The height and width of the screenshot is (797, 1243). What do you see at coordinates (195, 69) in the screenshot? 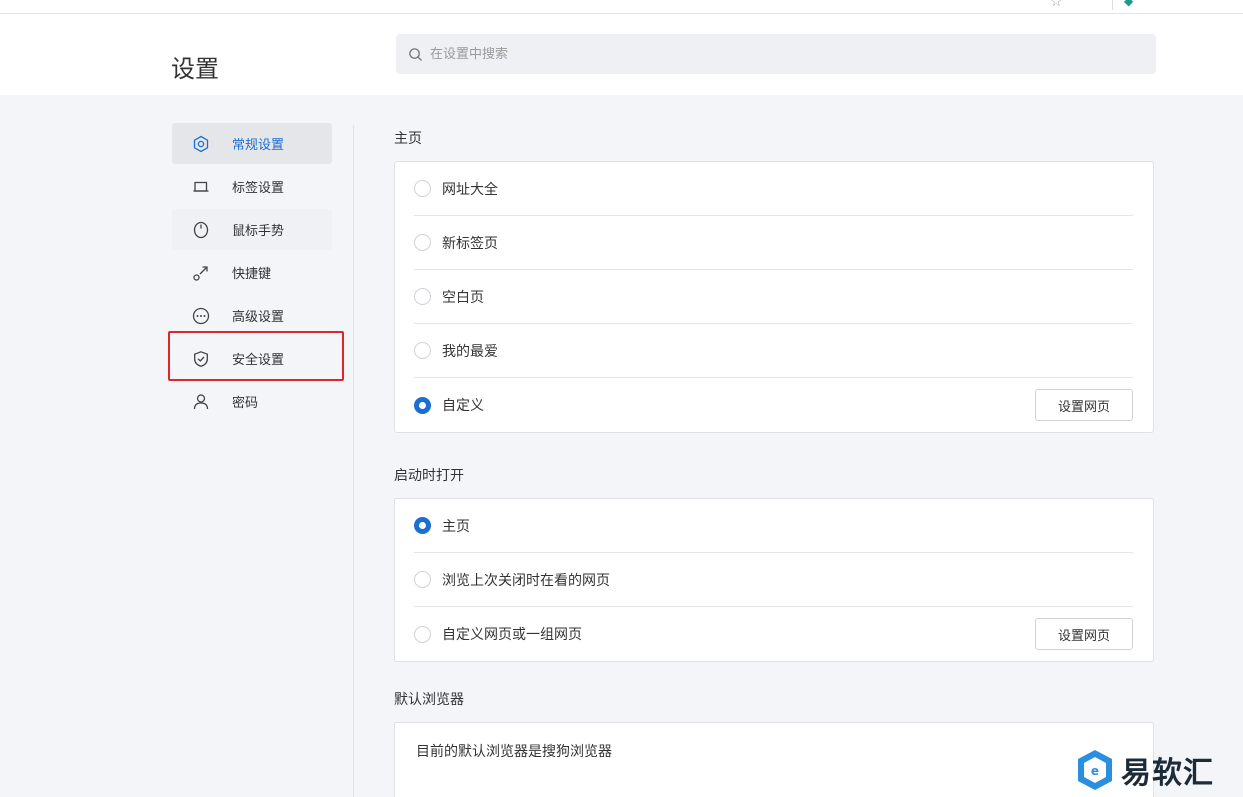
I see `page-title: 设置` at bounding box center [195, 69].